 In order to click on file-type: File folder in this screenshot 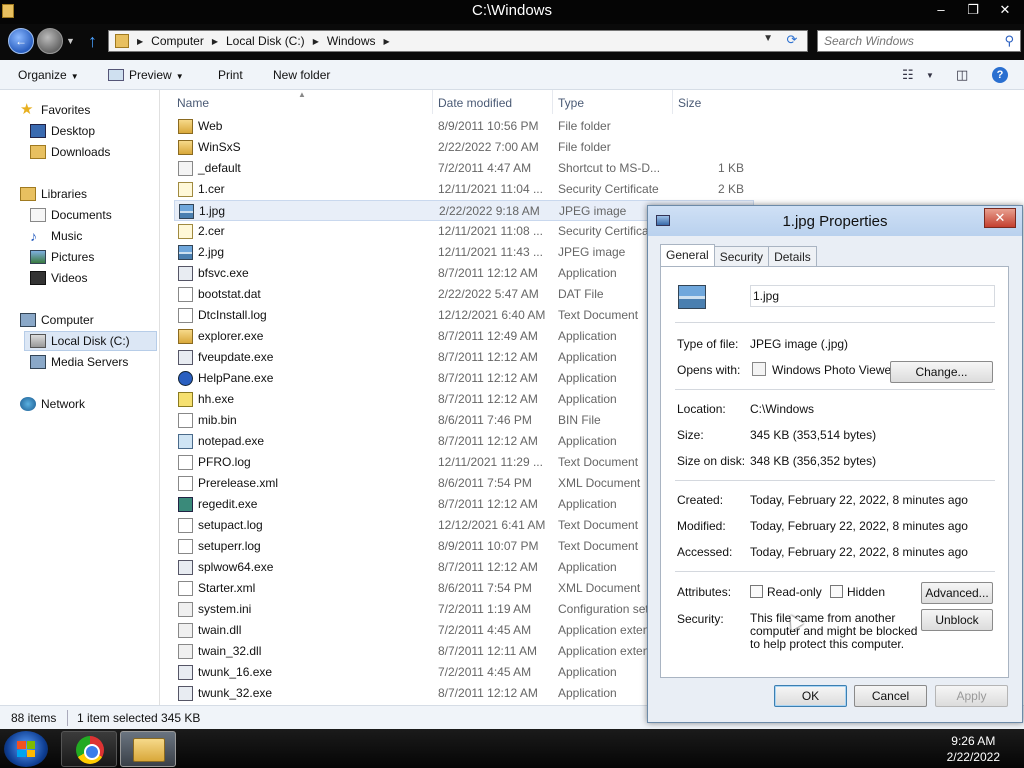, I will do `click(584, 126)`.